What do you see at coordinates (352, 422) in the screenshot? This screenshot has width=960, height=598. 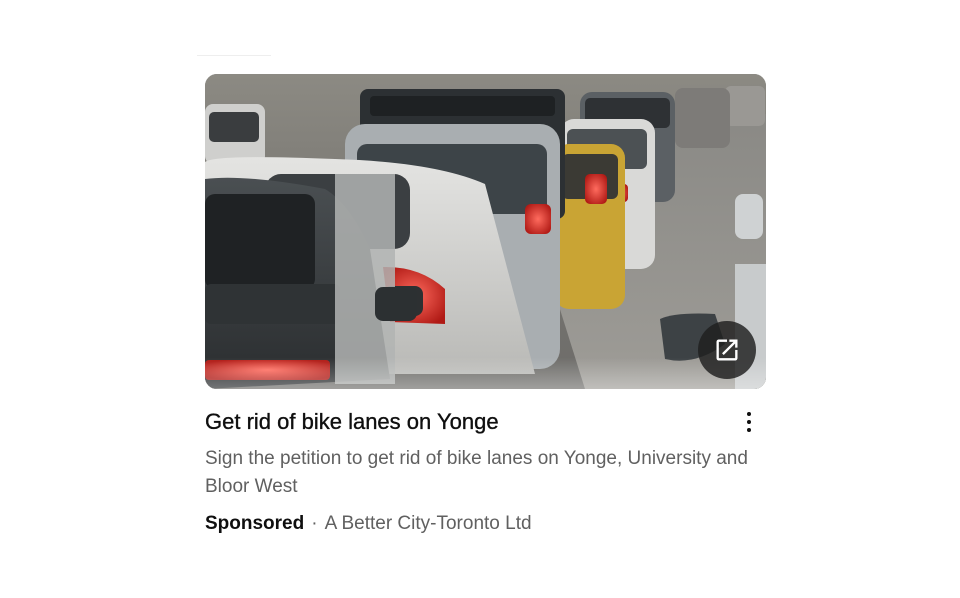 I see `ad-title: Get rid of bike lanes on Yonge` at bounding box center [352, 422].